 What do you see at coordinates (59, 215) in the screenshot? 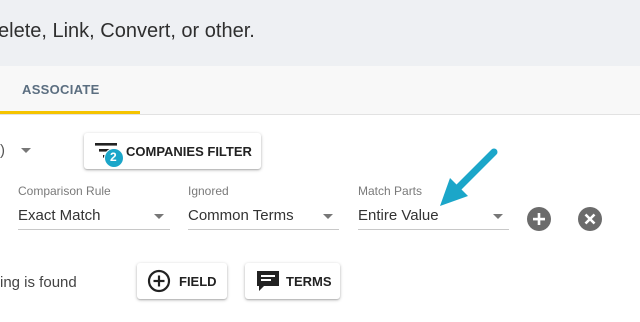
I see `comparison-rule-value: Exact Match` at bounding box center [59, 215].